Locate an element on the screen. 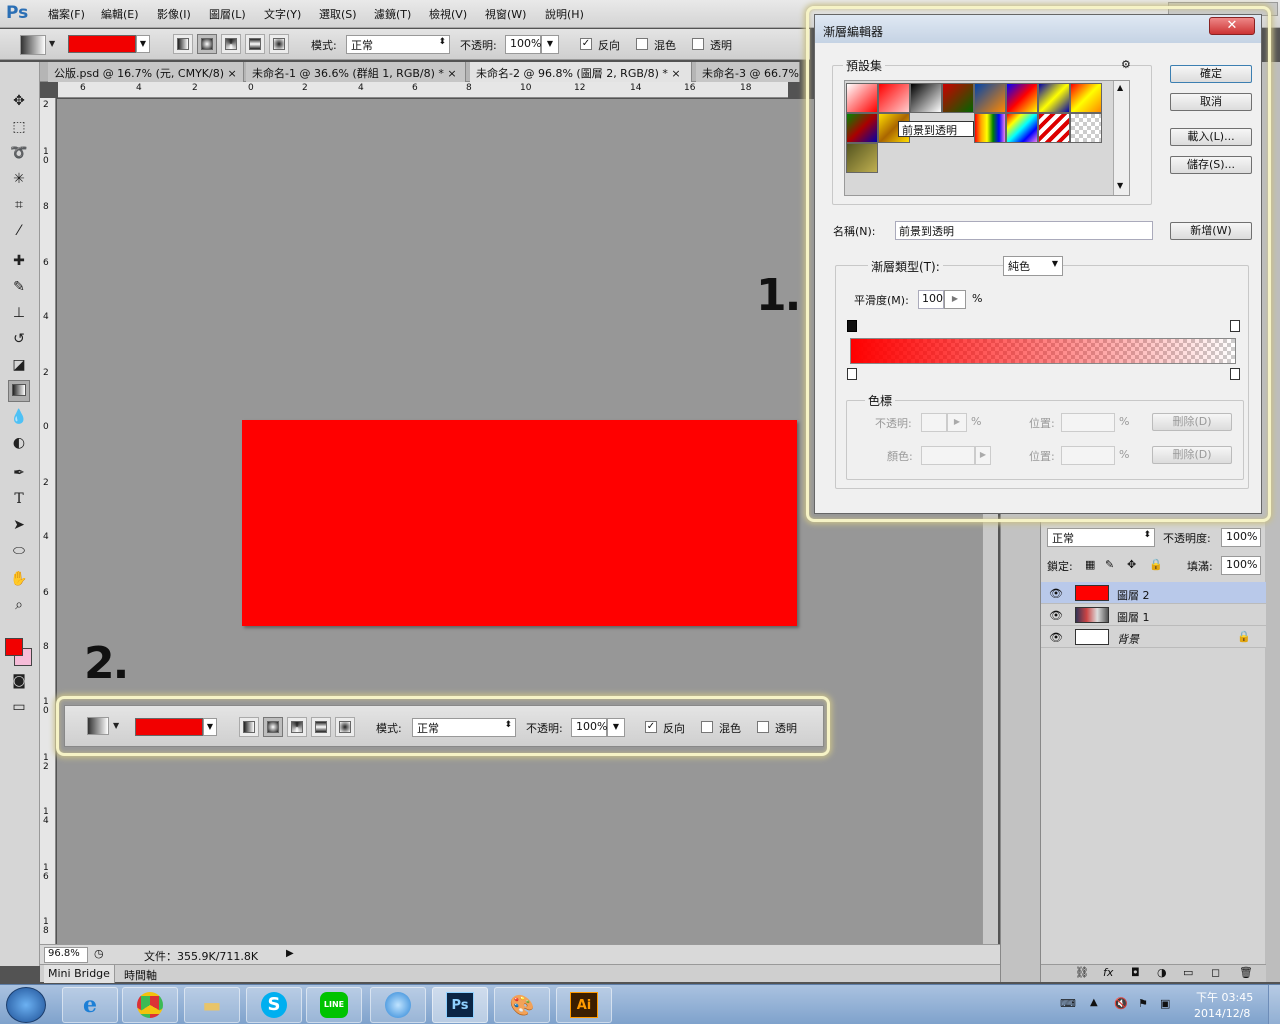 Image resolution: width=1280 pixels, height=1024 pixels. zoom-level-input: 96.8% is located at coordinates (66, 955).